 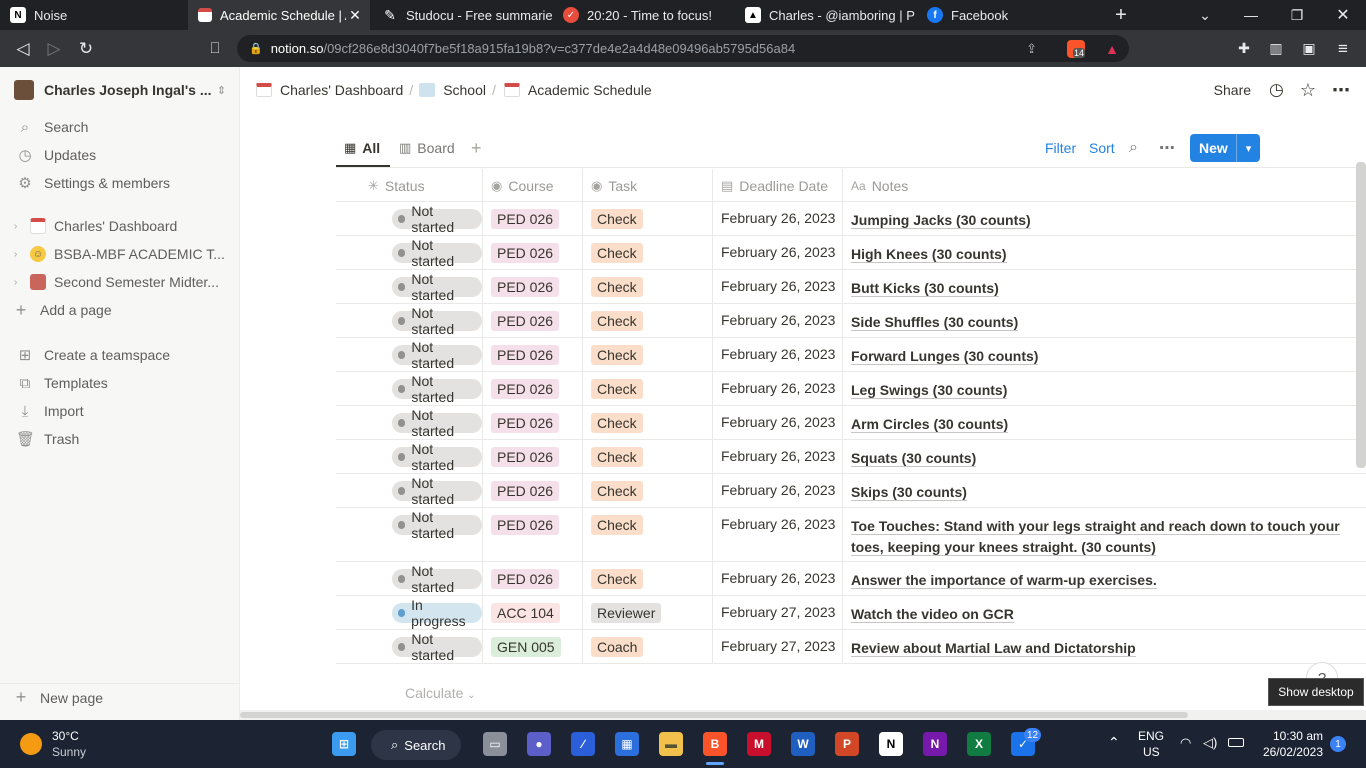 What do you see at coordinates (1343, 48) in the screenshot?
I see `menu-button: ≡` at bounding box center [1343, 48].